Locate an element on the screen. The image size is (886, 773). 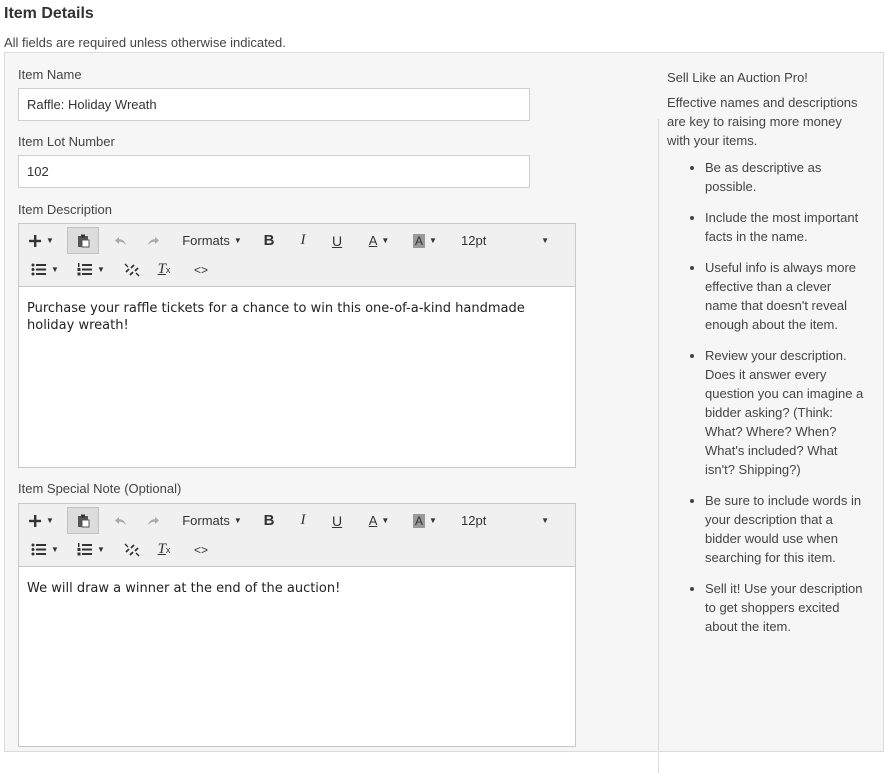
special-note-label: Item Special Note (Optional) is located at coordinates (100, 488).